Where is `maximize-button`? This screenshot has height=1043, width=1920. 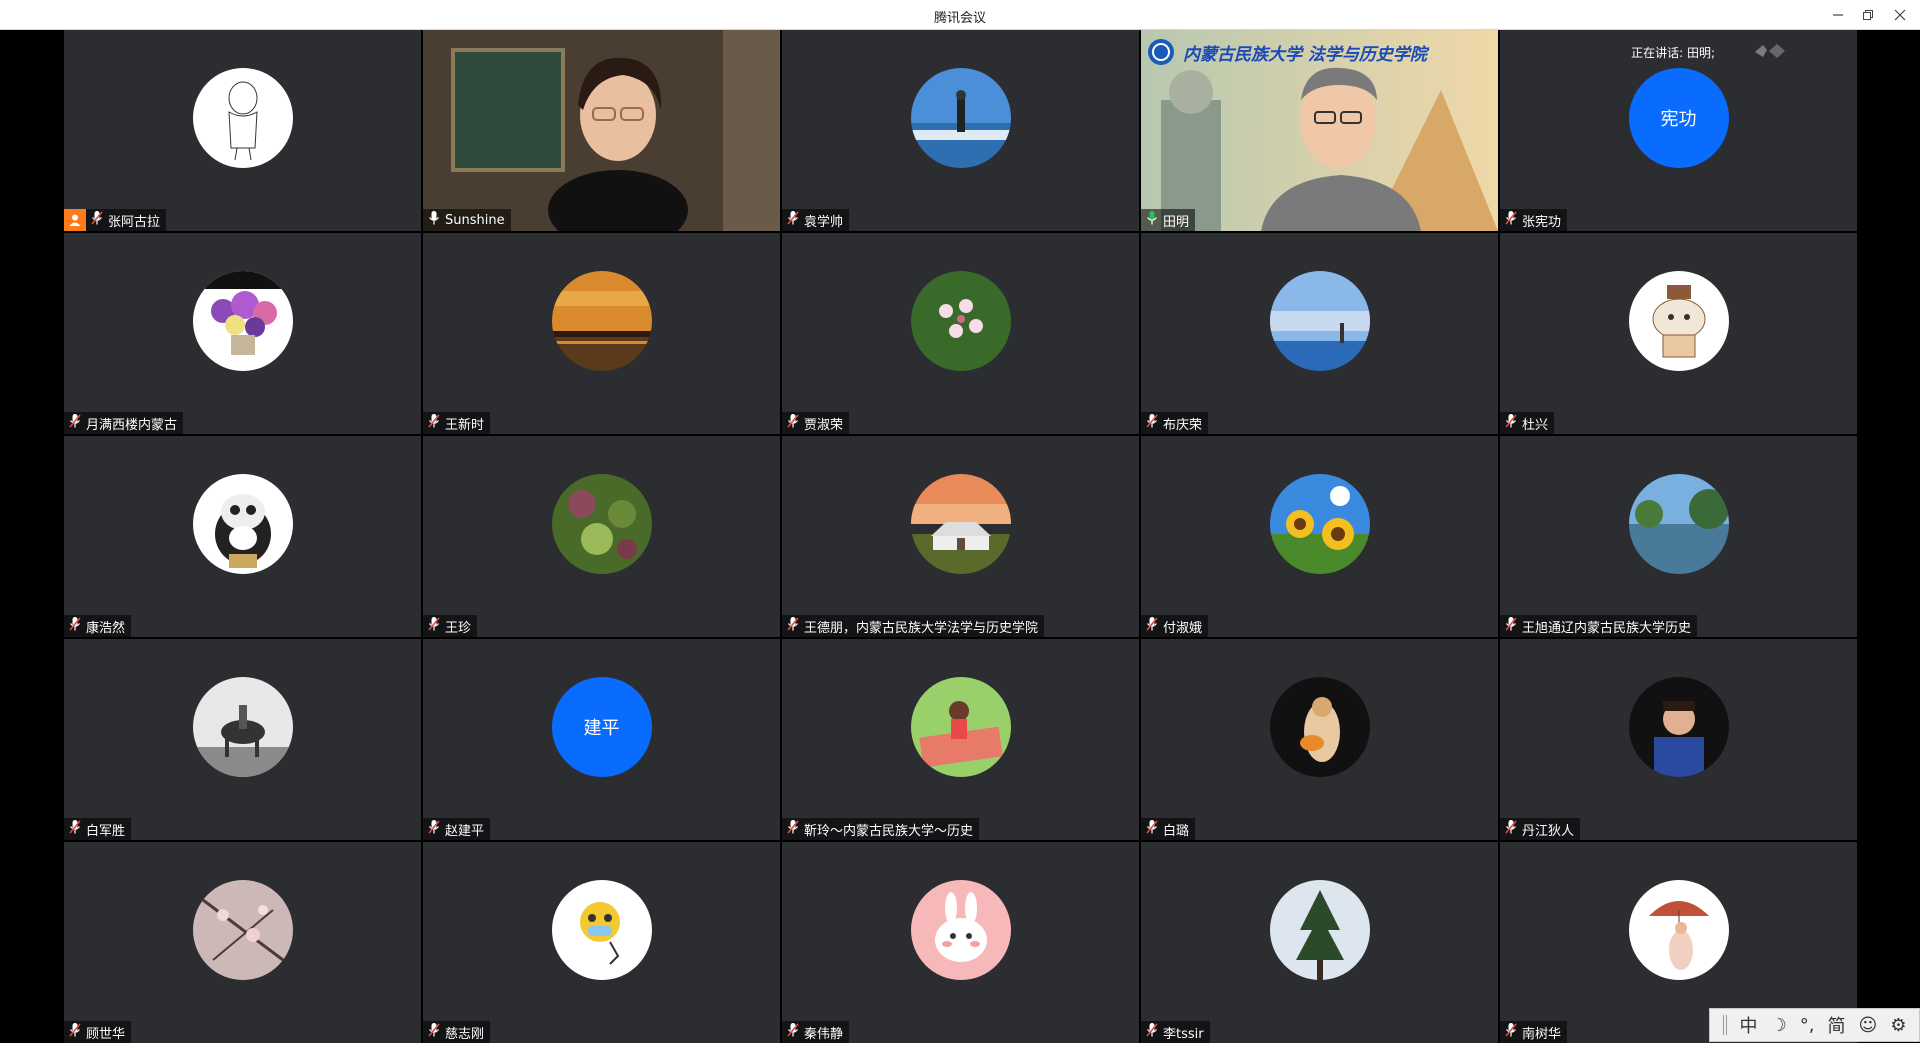 maximize-button is located at coordinates (1868, 15).